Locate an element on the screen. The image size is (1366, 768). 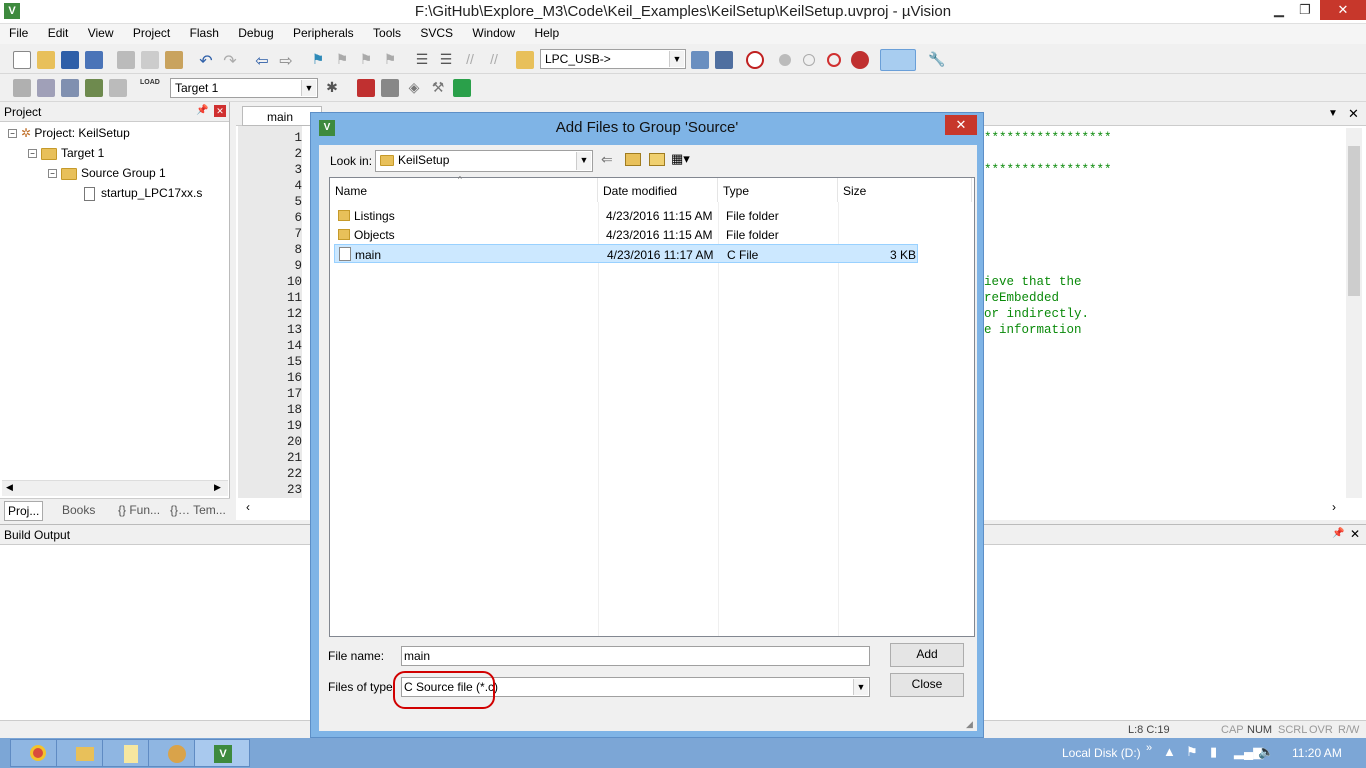
incremental-find-icon is located at coordinates (724, 60).